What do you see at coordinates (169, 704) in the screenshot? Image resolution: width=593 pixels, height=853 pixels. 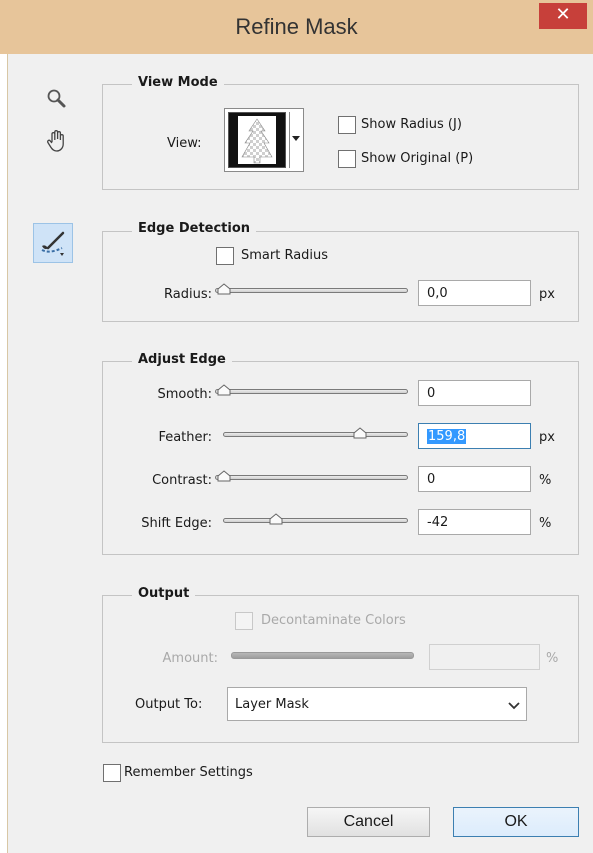 I see `output-to-label: Output To:` at bounding box center [169, 704].